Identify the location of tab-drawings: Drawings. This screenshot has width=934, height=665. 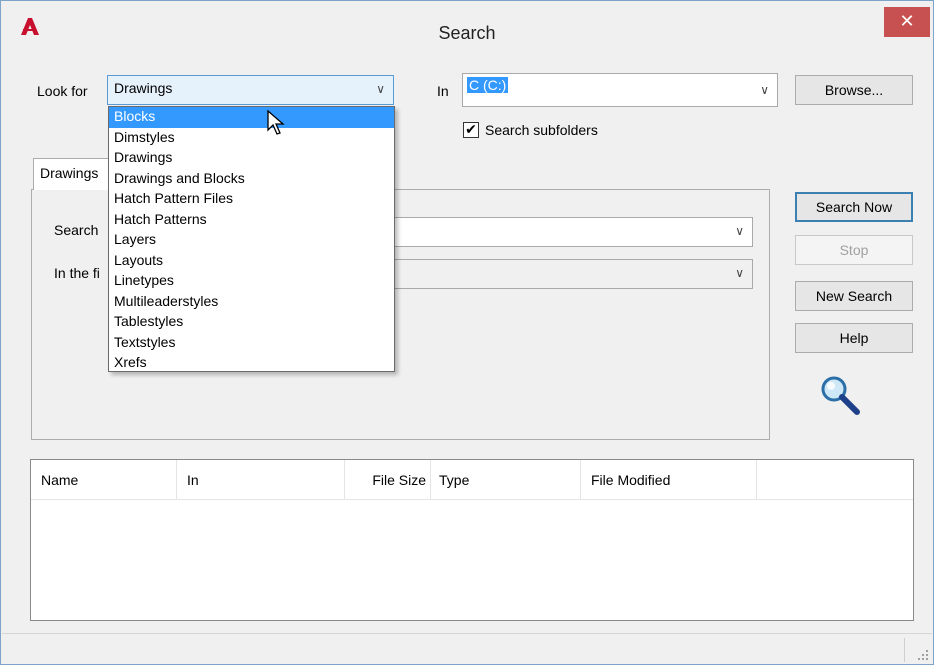
(74, 174).